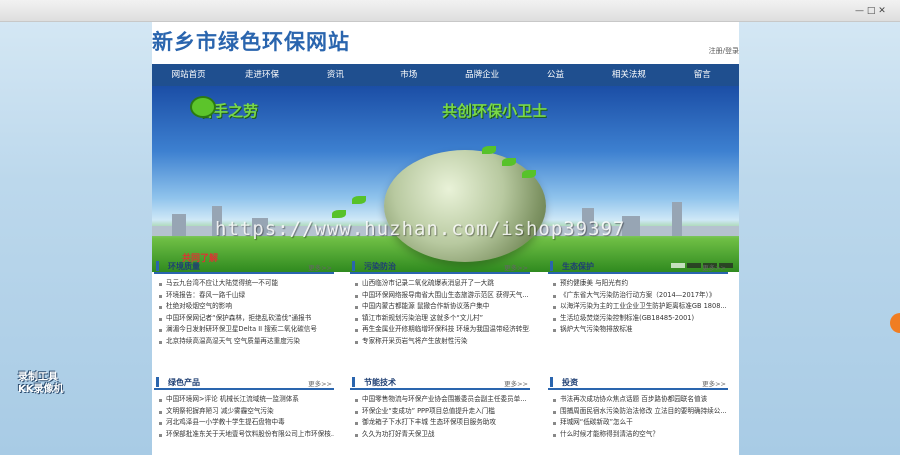 This screenshot has width=900, height=455. I want to click on nav-item-charity: 公益, so click(555, 75).